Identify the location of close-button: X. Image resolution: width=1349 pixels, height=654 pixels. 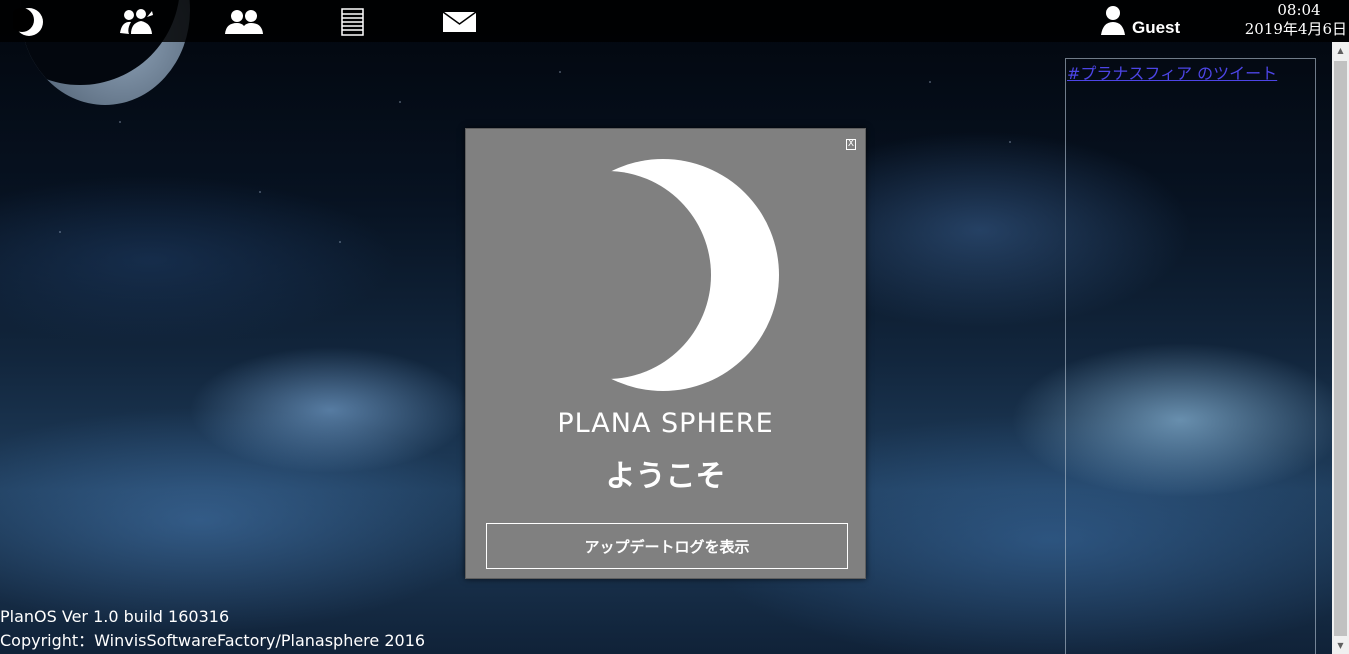
(851, 144).